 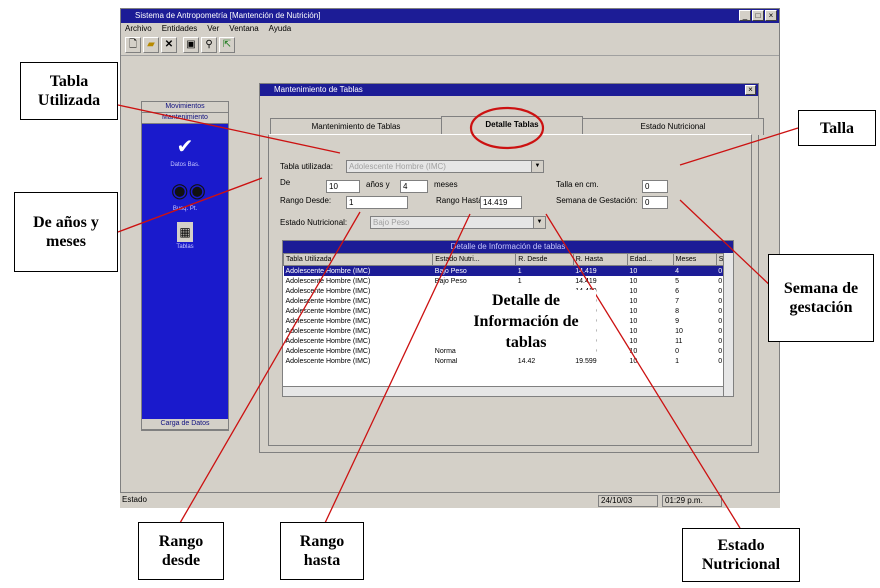 What do you see at coordinates (181, 551) in the screenshot?
I see `callout-rango-desde: Rango desde` at bounding box center [181, 551].